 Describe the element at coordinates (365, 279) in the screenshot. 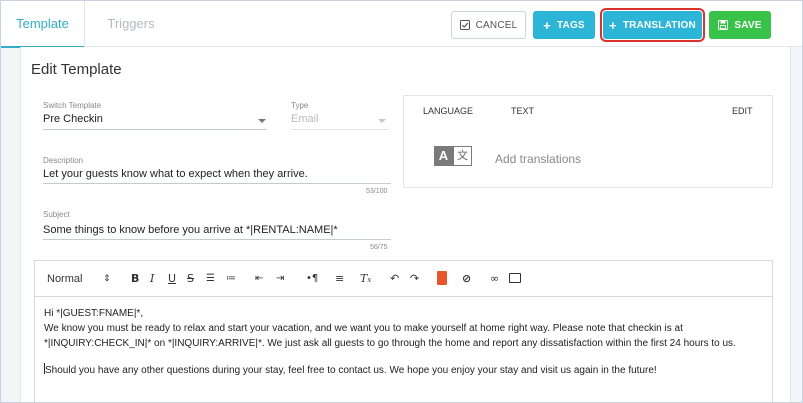

I see `clear-formatting-icon: Tx` at that location.